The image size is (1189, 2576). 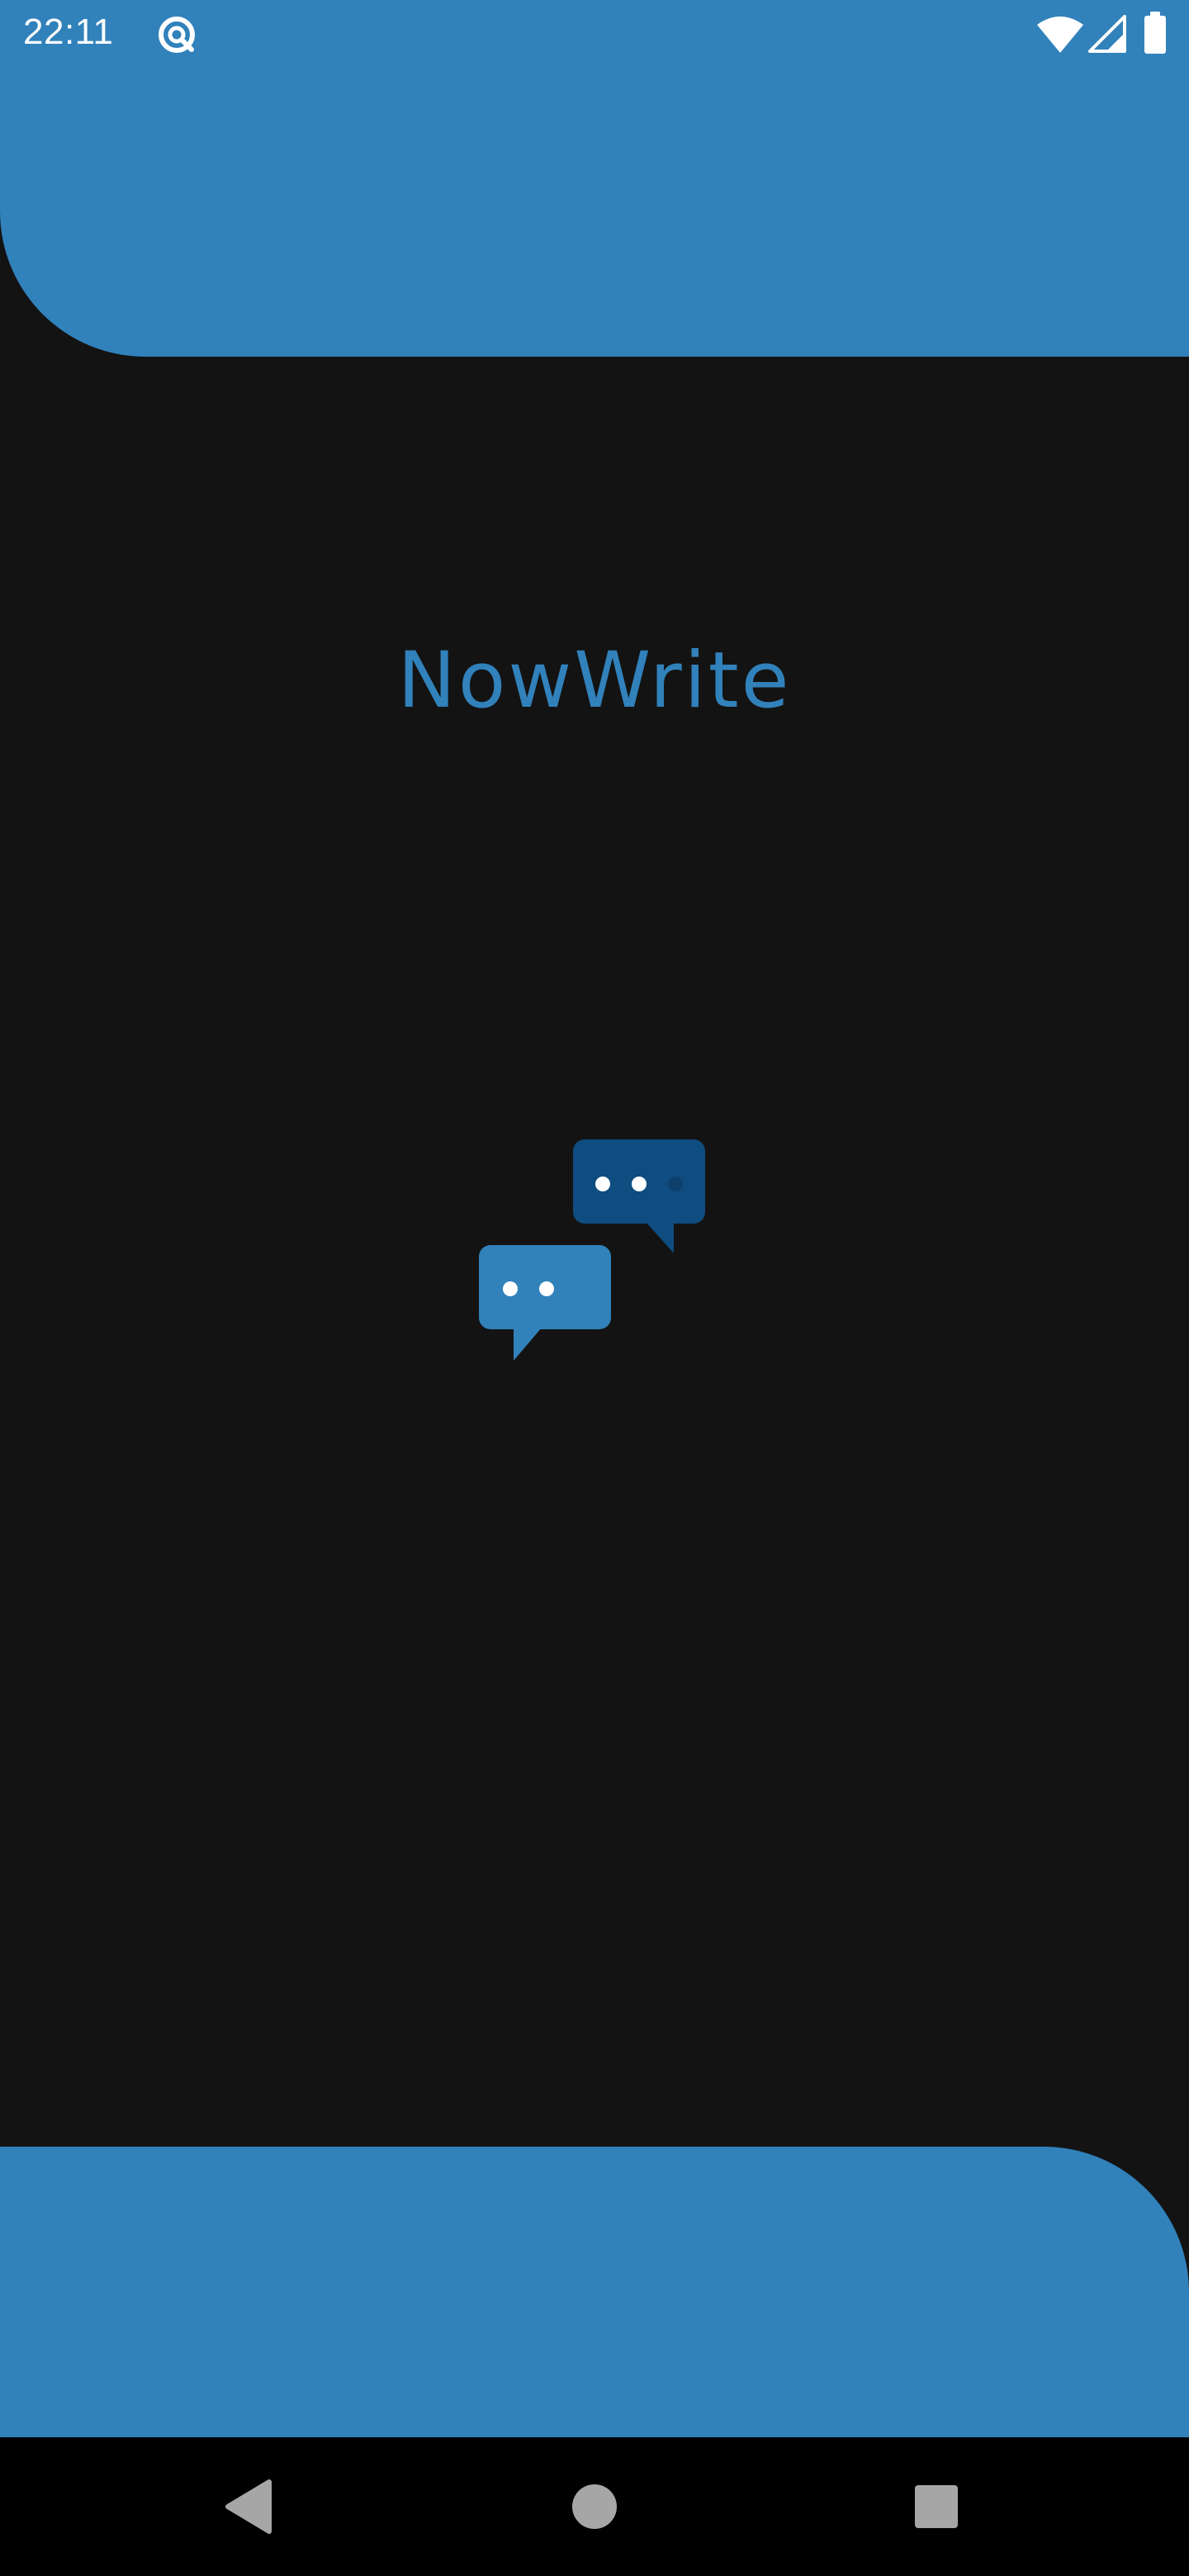 What do you see at coordinates (594, 681) in the screenshot?
I see `app-title: NowWrite` at bounding box center [594, 681].